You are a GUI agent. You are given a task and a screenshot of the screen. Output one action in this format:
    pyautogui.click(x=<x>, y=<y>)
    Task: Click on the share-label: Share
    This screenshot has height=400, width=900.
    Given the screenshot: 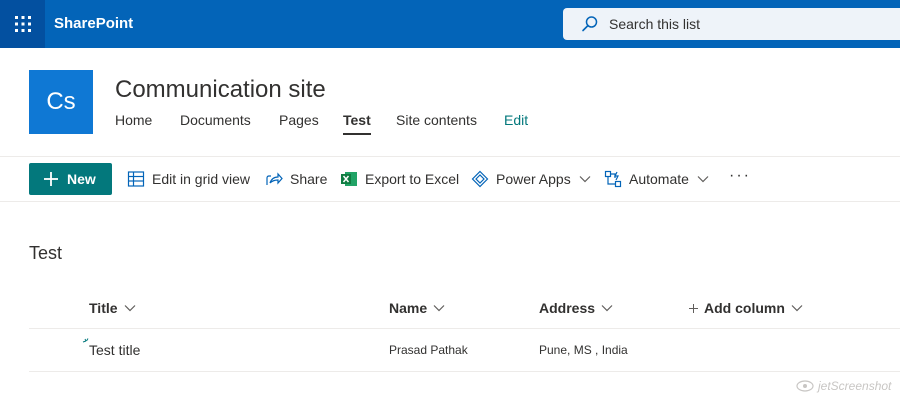 What is the action you would take?
    pyautogui.click(x=309, y=179)
    